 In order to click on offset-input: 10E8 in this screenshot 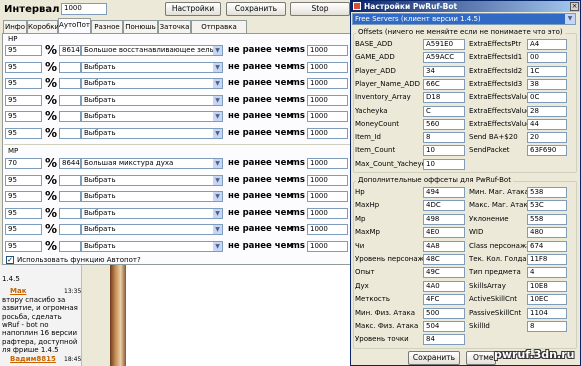, I will do `click(547, 286)`.